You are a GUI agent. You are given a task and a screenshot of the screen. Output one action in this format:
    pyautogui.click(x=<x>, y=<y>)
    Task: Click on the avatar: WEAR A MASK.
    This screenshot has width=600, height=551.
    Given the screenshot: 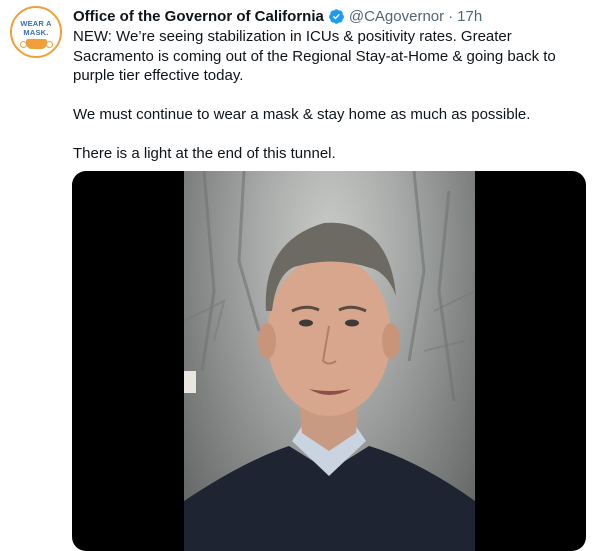 What is the action you would take?
    pyautogui.click(x=36, y=32)
    